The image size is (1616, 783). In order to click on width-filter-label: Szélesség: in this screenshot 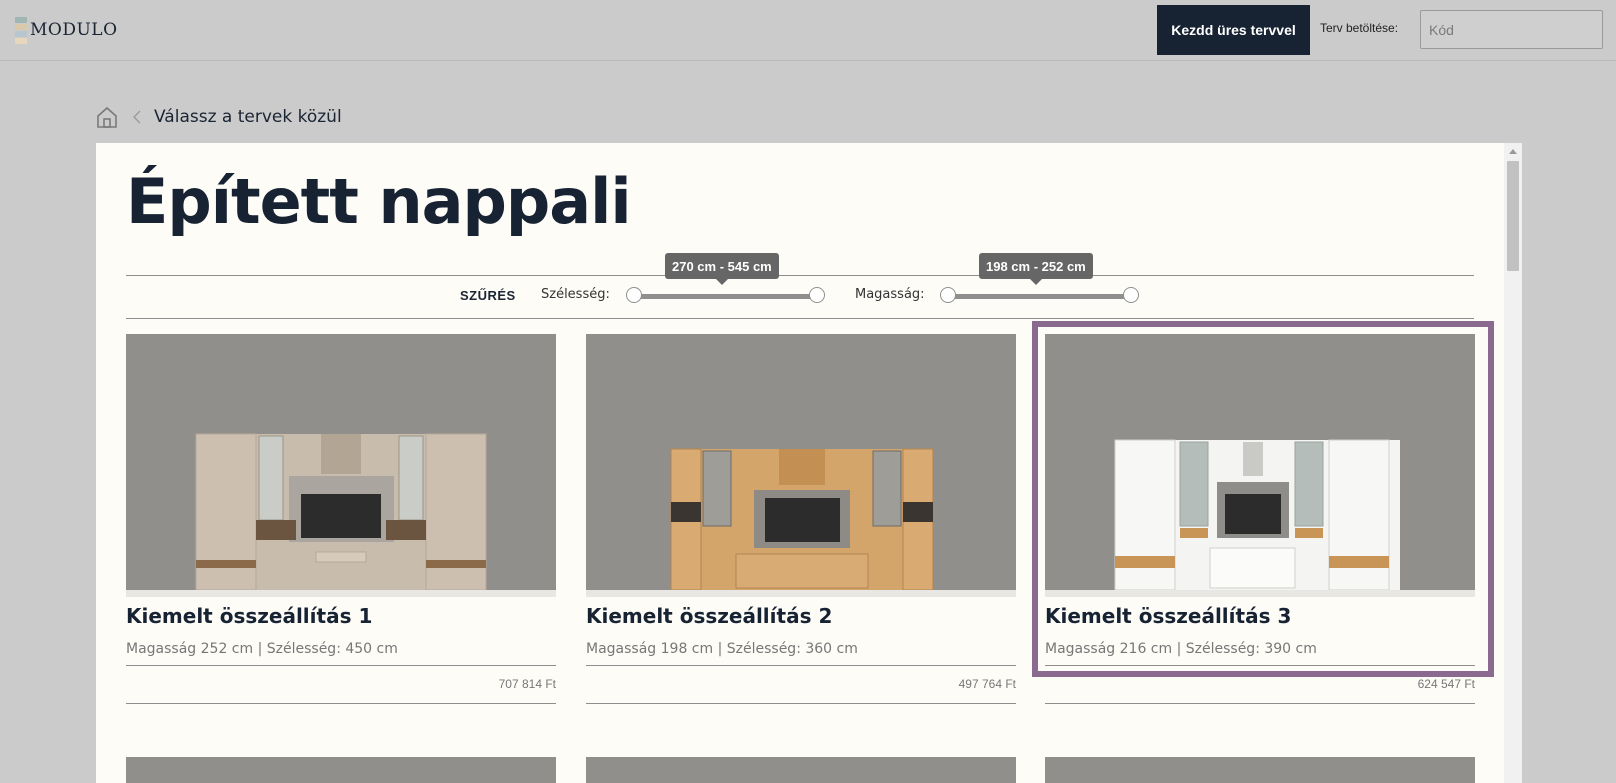, I will do `click(575, 294)`.